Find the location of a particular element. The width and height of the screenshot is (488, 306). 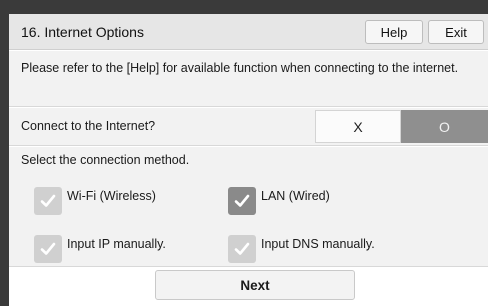

lan-label: LAN (Wired) is located at coordinates (295, 196).